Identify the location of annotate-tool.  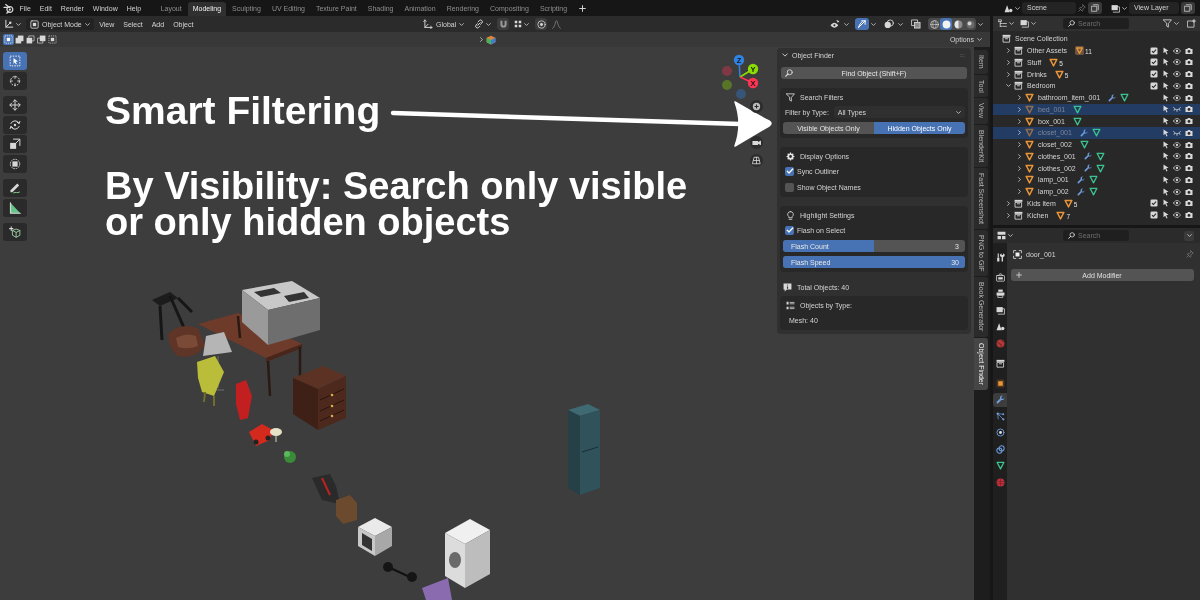
(15, 188).